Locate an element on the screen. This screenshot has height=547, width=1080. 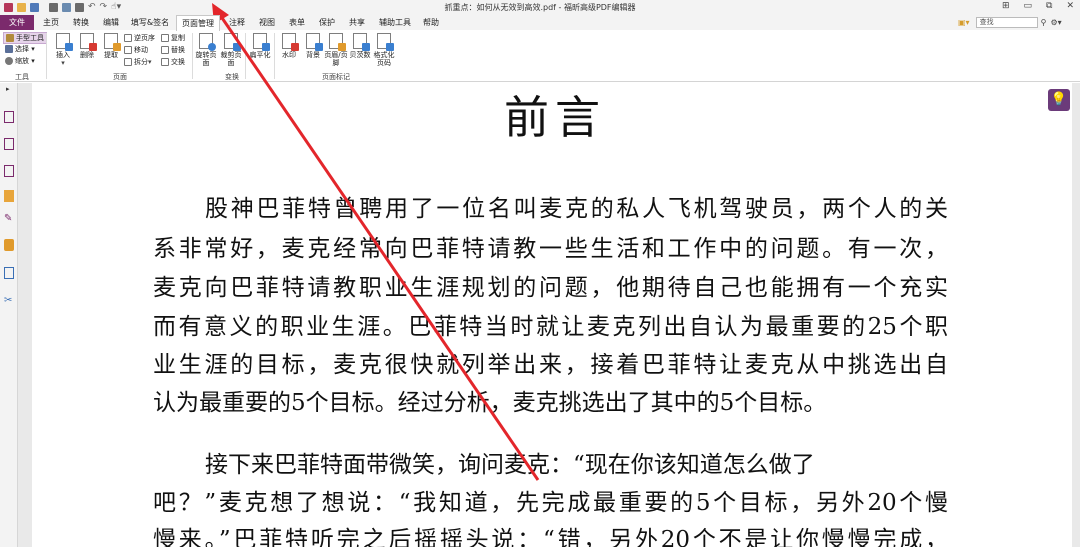
bates-label: 贝茨数 is located at coordinates (360, 55).